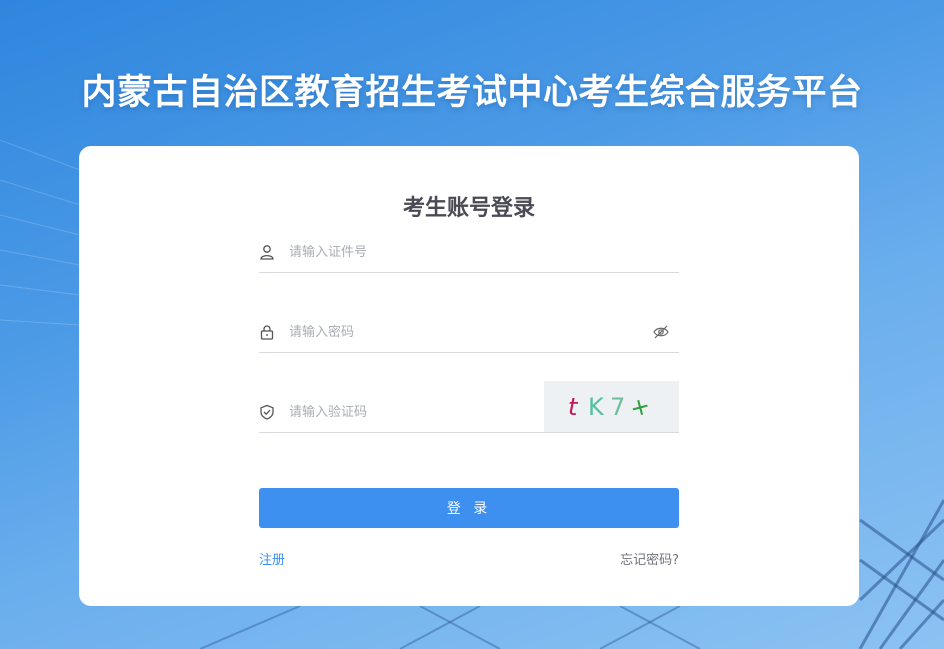 Image resolution: width=944 pixels, height=649 pixels. Describe the element at coordinates (472, 93) in the screenshot. I see `page-title: 内蒙古自治区教育招生考试中心考生综合服务平台` at that location.